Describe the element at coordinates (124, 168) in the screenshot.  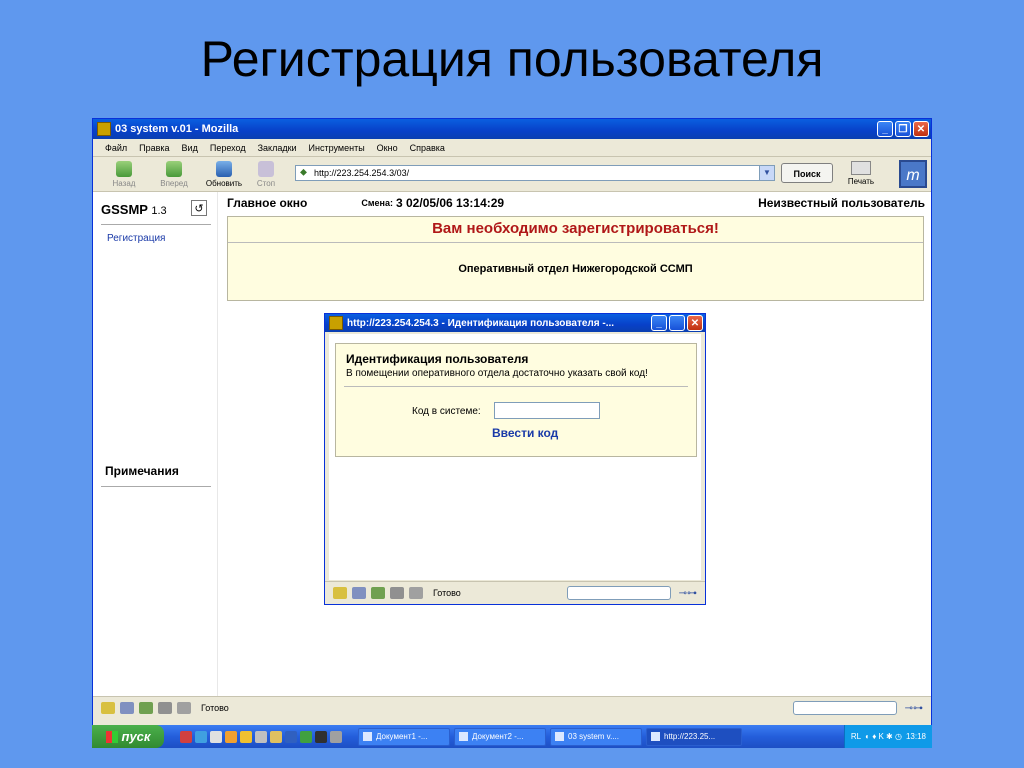
I see `back-arrow-icon` at that location.